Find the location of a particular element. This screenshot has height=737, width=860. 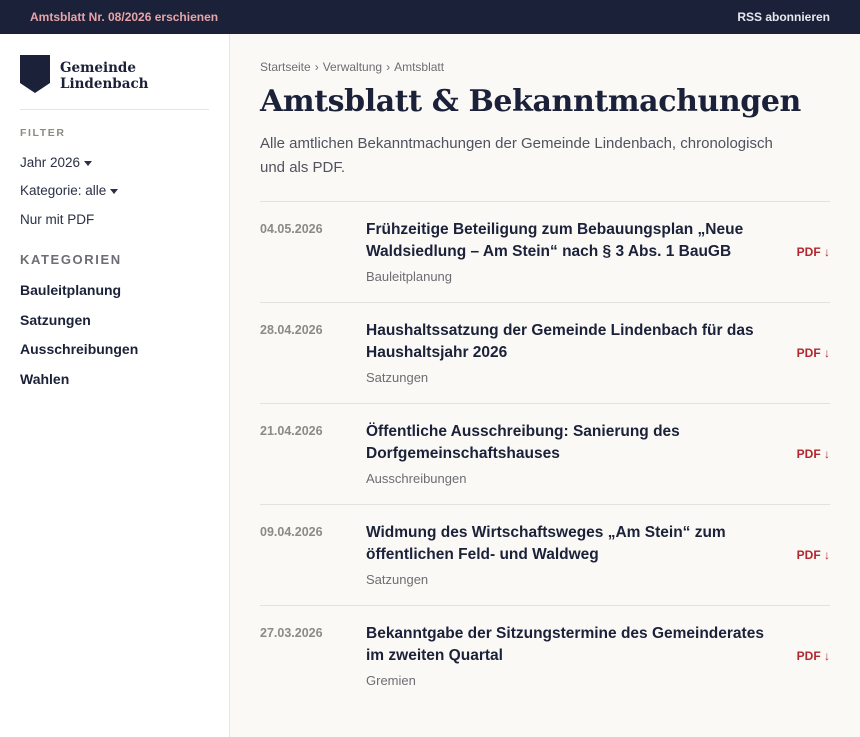

filter-pdf-only: Nur mit PDF is located at coordinates (114, 219).